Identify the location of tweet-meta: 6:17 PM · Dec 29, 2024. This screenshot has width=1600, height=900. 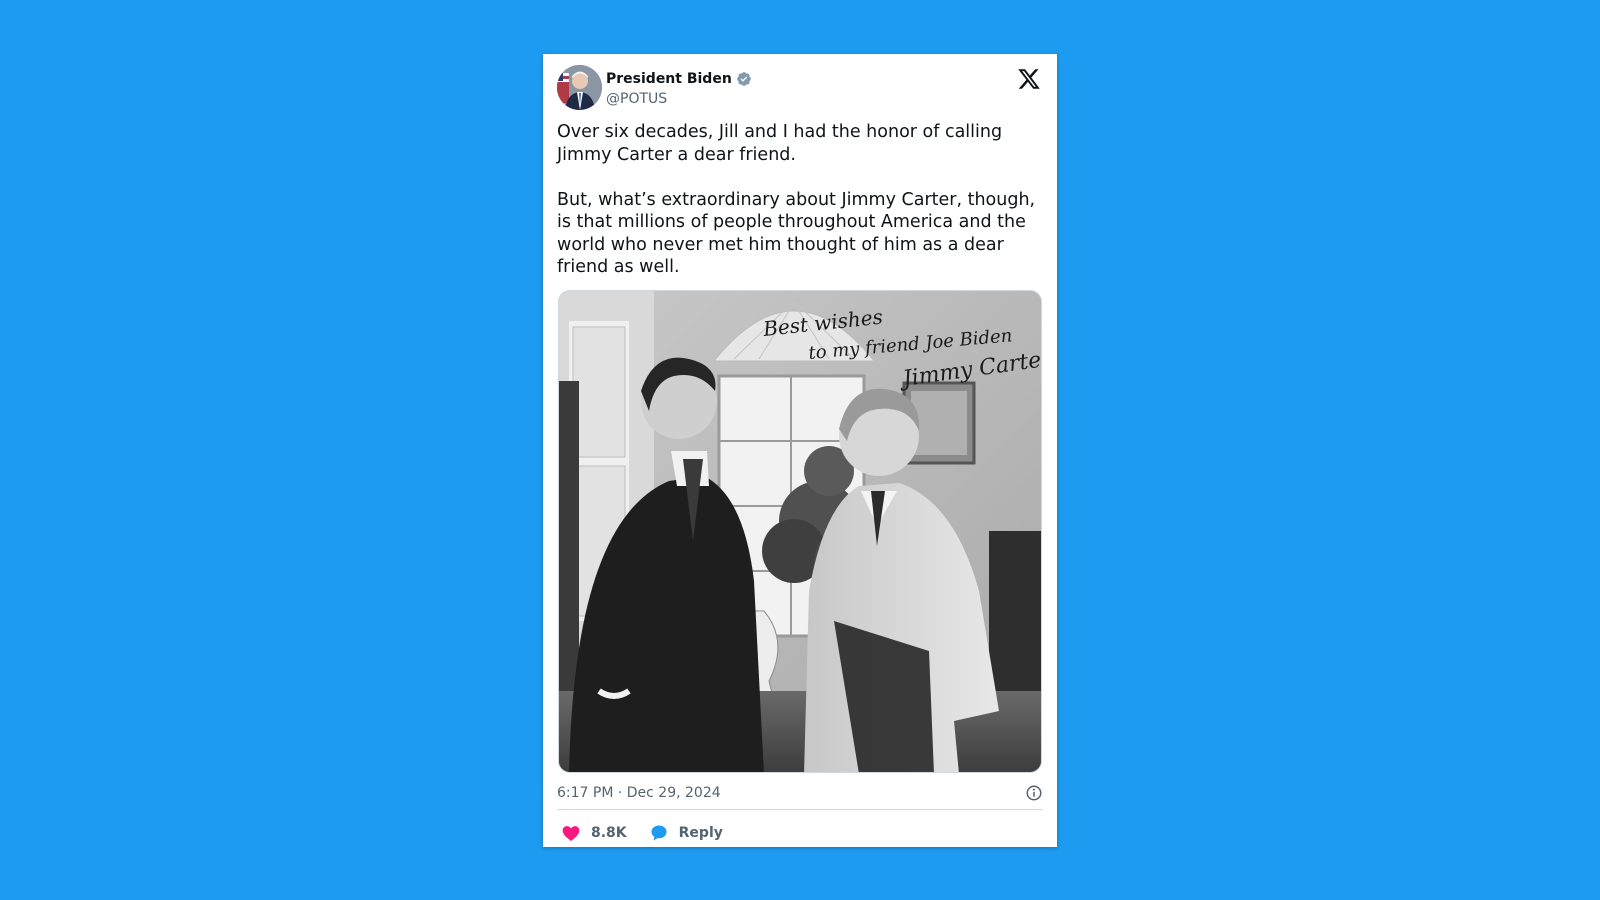
(800, 793).